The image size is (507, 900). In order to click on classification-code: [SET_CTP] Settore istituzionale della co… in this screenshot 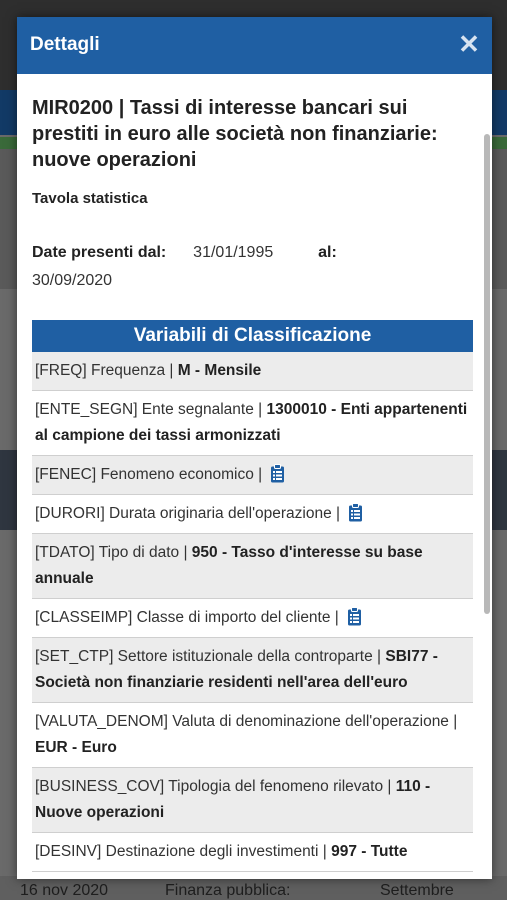, I will do `click(210, 656)`.